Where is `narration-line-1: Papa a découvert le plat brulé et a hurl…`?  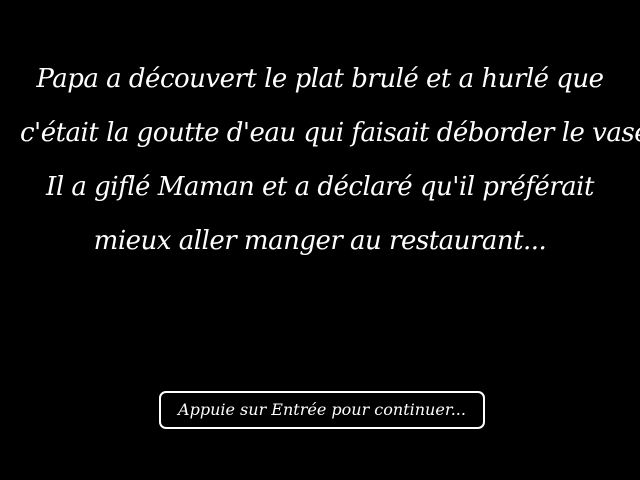 narration-line-1: Papa a découvert le plat brulé et a hurl… is located at coordinates (320, 79).